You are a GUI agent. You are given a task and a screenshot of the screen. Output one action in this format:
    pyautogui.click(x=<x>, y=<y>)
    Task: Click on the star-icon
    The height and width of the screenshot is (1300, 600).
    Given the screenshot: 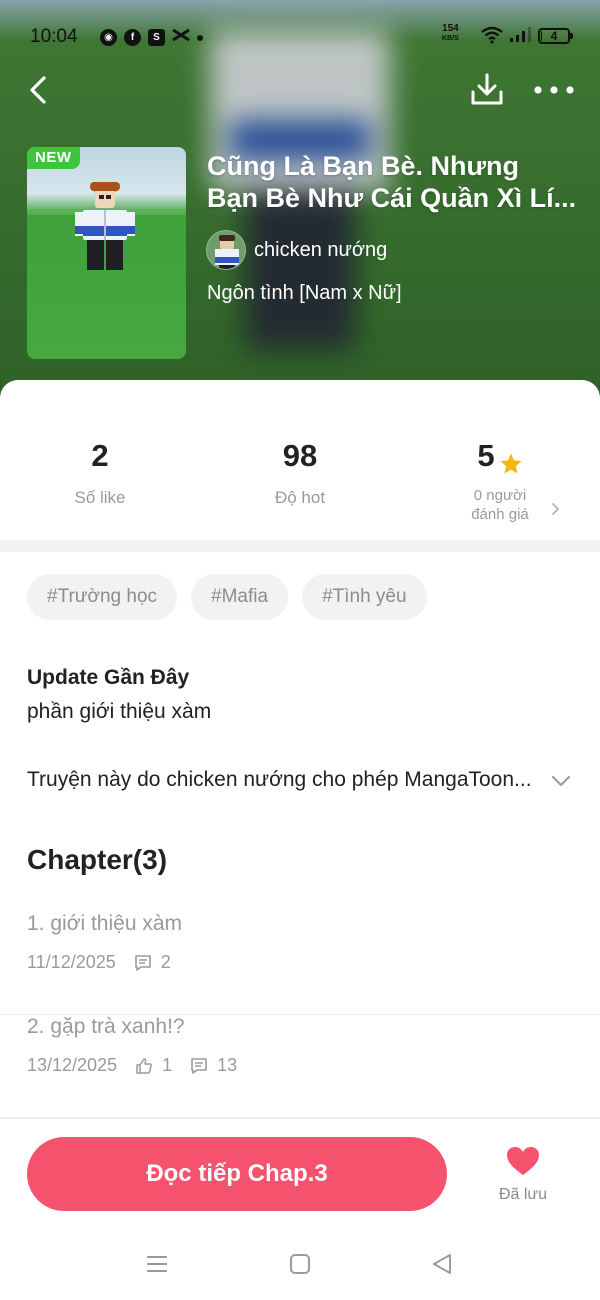 What is the action you would take?
    pyautogui.click(x=511, y=466)
    